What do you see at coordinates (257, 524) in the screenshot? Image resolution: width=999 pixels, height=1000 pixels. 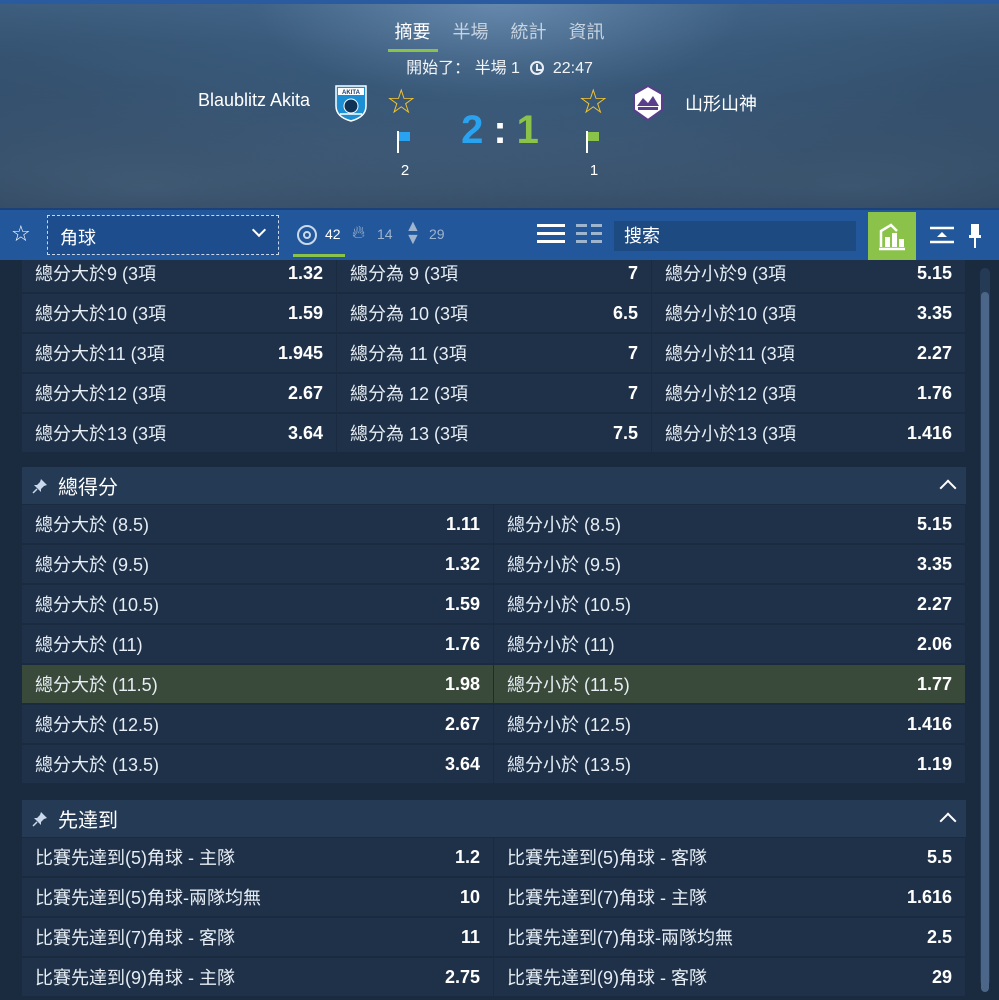 I see `odds-cell: 總分大於 (8.5) 1.11` at bounding box center [257, 524].